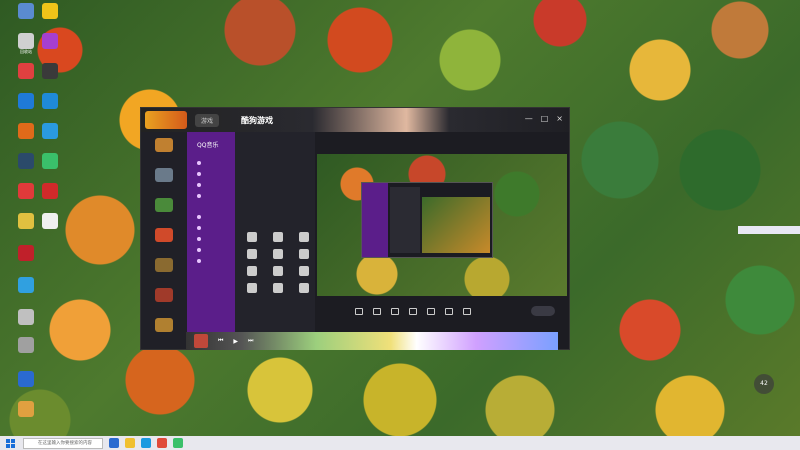  I want to click on window-controls: — □ ×, so click(544, 118).